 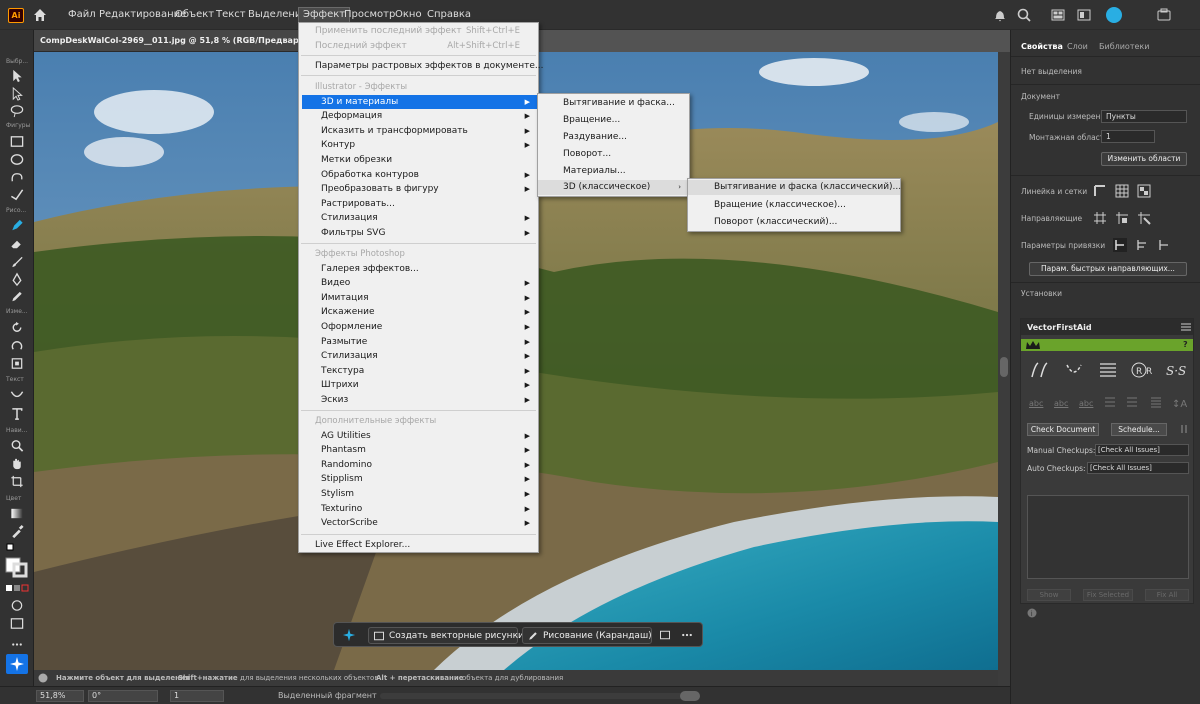 What do you see at coordinates (419, 342) in the screenshot?
I see `menu-item-blur: Размытие ▶` at bounding box center [419, 342].